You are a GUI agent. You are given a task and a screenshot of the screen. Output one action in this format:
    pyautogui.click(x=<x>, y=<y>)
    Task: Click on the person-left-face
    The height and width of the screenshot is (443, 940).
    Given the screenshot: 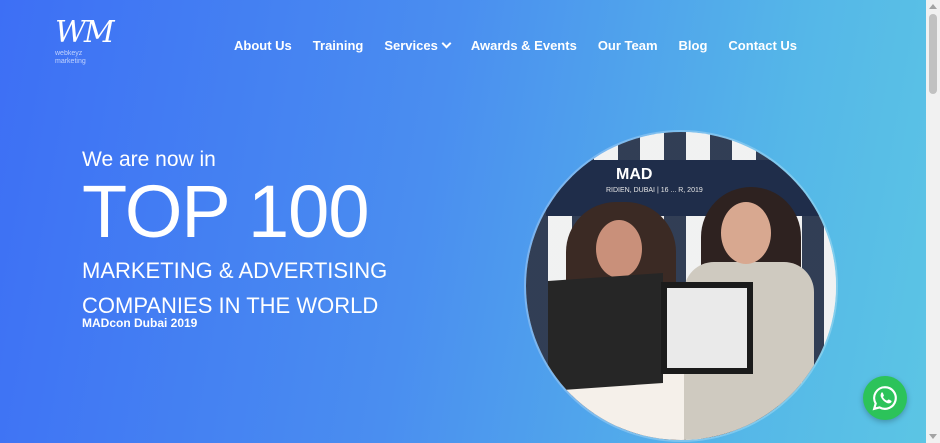 What is the action you would take?
    pyautogui.click(x=619, y=249)
    